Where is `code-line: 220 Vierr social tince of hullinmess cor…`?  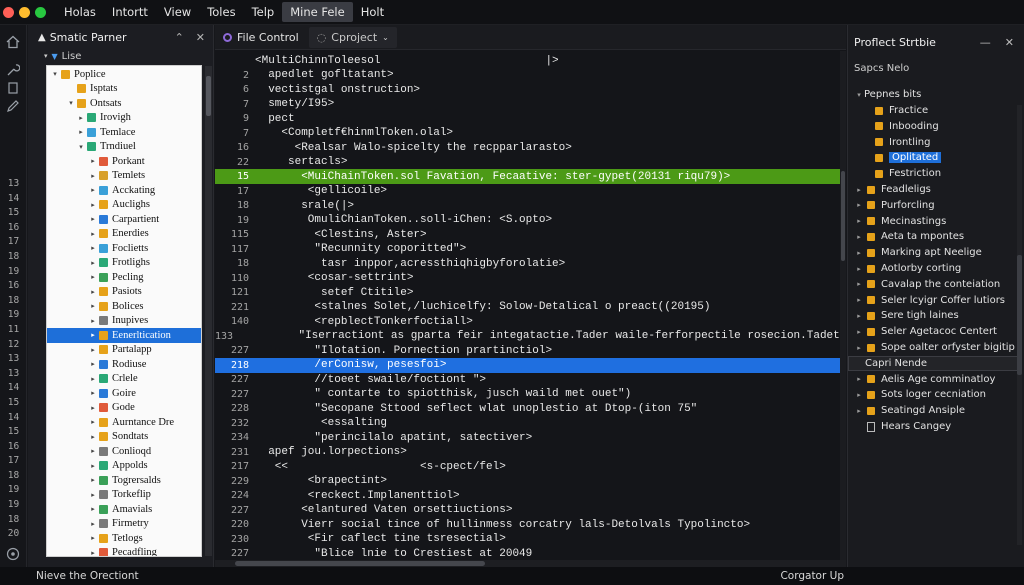 code-line: 220 Vierr social tince of hullinmess cor… is located at coordinates (530, 524).